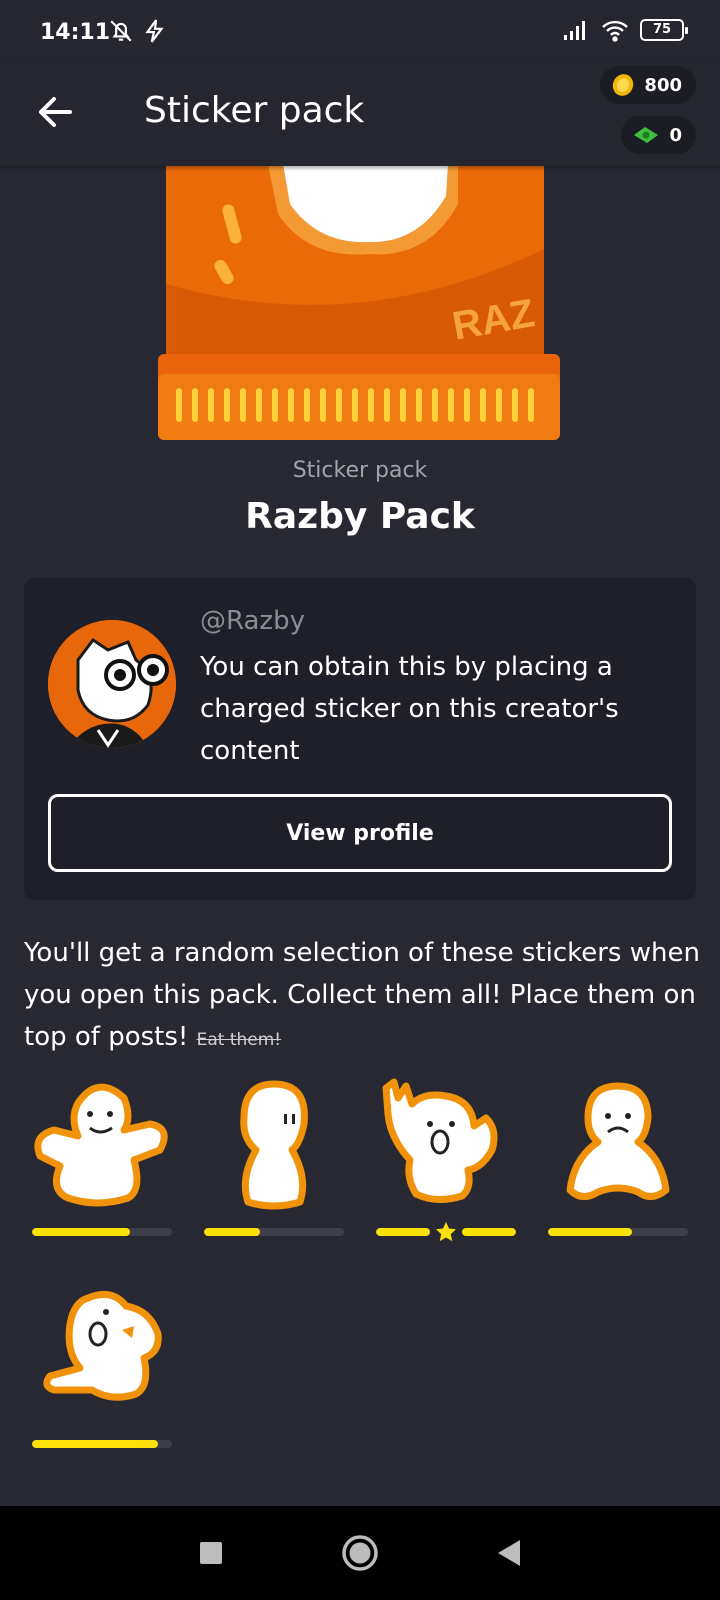  What do you see at coordinates (446, 1232) in the screenshot?
I see `completed-star-icon` at bounding box center [446, 1232].